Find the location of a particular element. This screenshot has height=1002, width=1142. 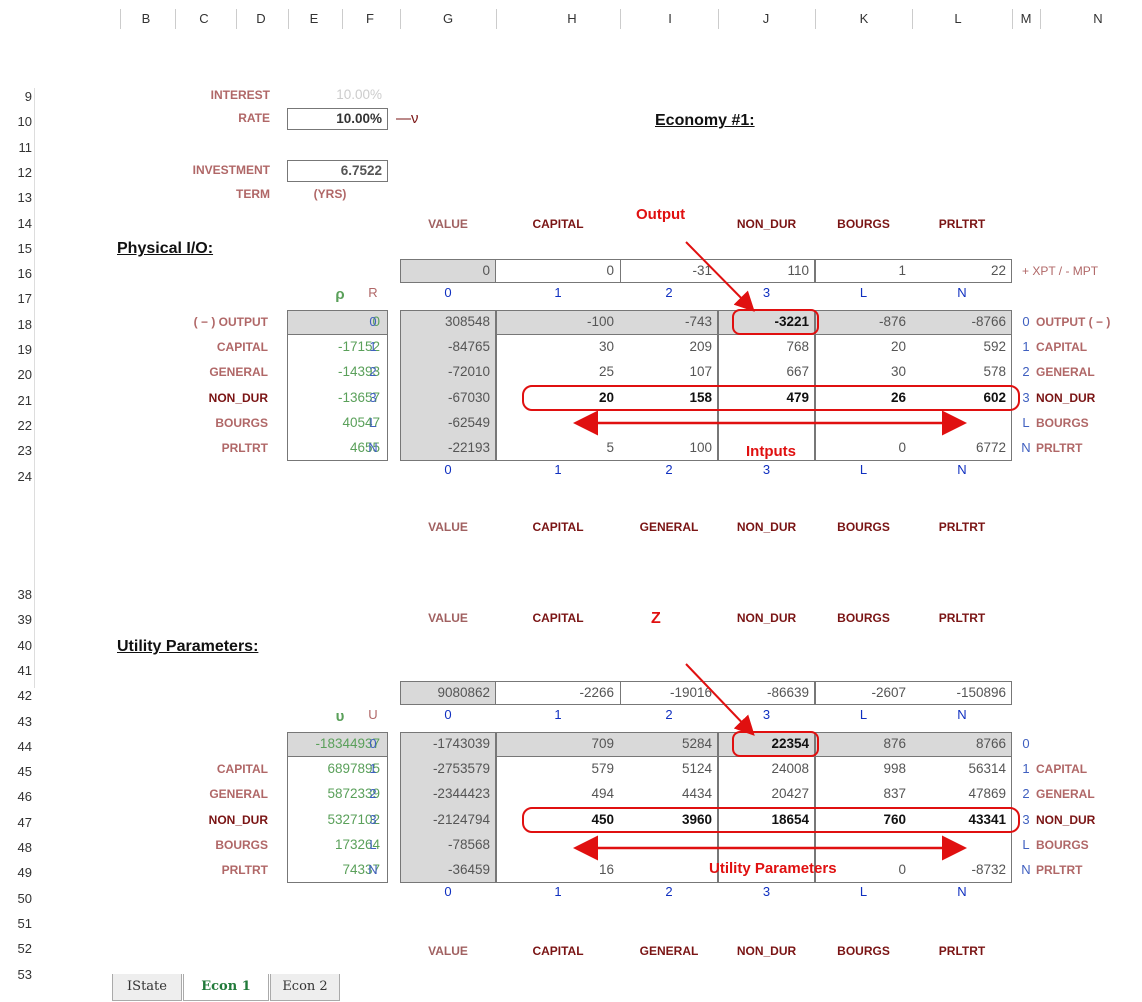

sheet-tab-bar: IState Econ 1 Econ 2 is located at coordinates (571, 987).